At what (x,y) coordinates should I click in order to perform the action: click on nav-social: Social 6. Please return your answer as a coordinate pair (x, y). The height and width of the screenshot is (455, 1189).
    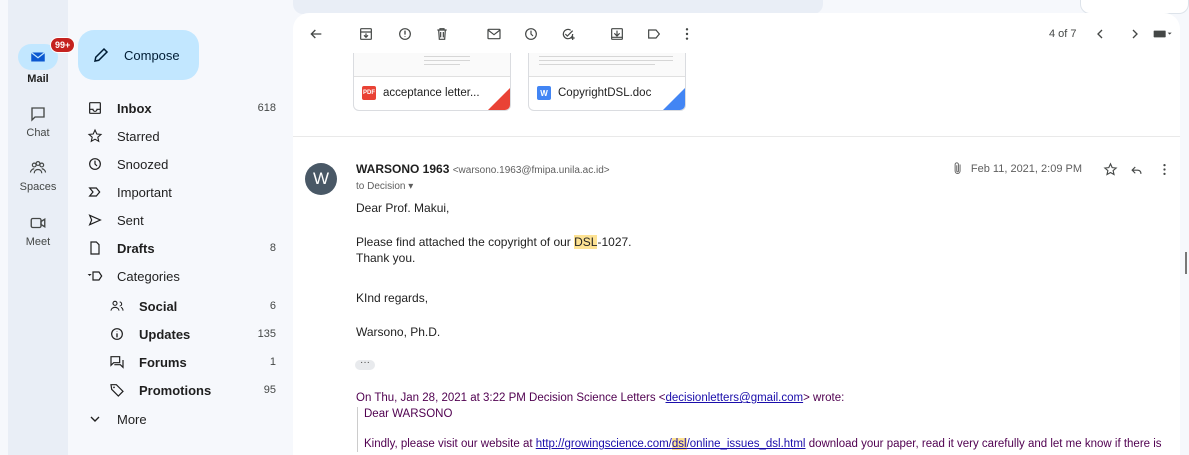
    Looking at the image, I should click on (192, 306).